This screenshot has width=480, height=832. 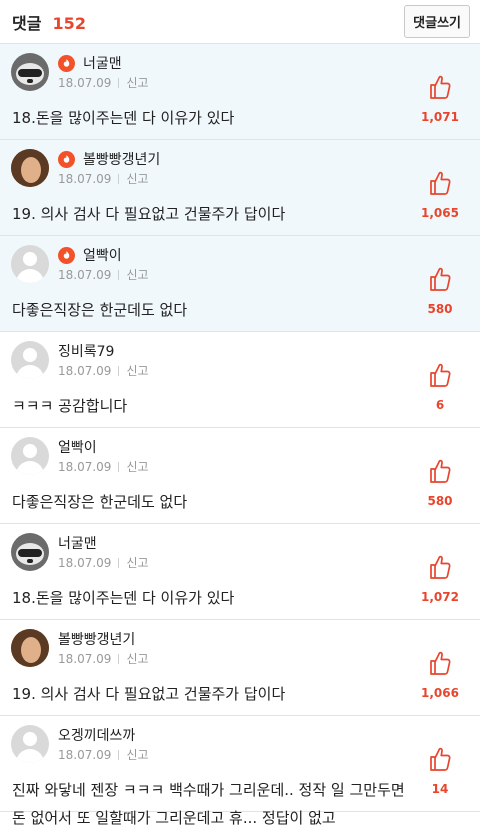 I want to click on comments-count: 152, so click(x=69, y=23).